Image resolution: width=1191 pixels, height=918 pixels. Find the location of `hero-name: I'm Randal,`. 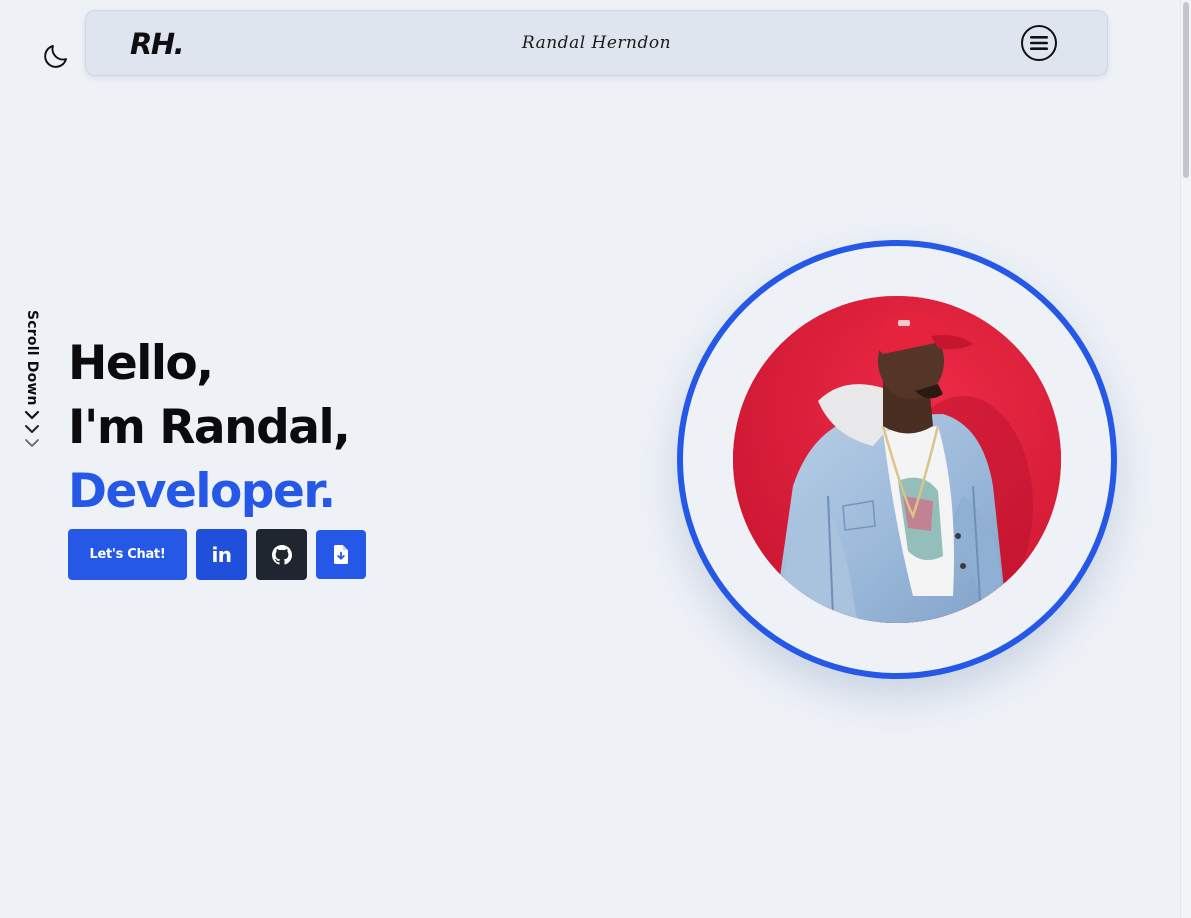

hero-name: I'm Randal, is located at coordinates (209, 427).